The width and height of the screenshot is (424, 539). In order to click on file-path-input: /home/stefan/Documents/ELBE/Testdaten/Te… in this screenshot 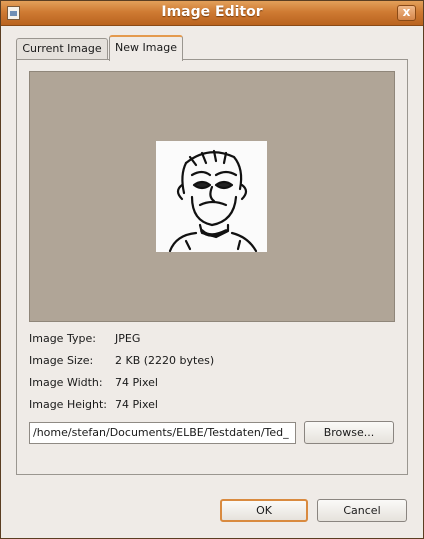, I will do `click(162, 433)`.